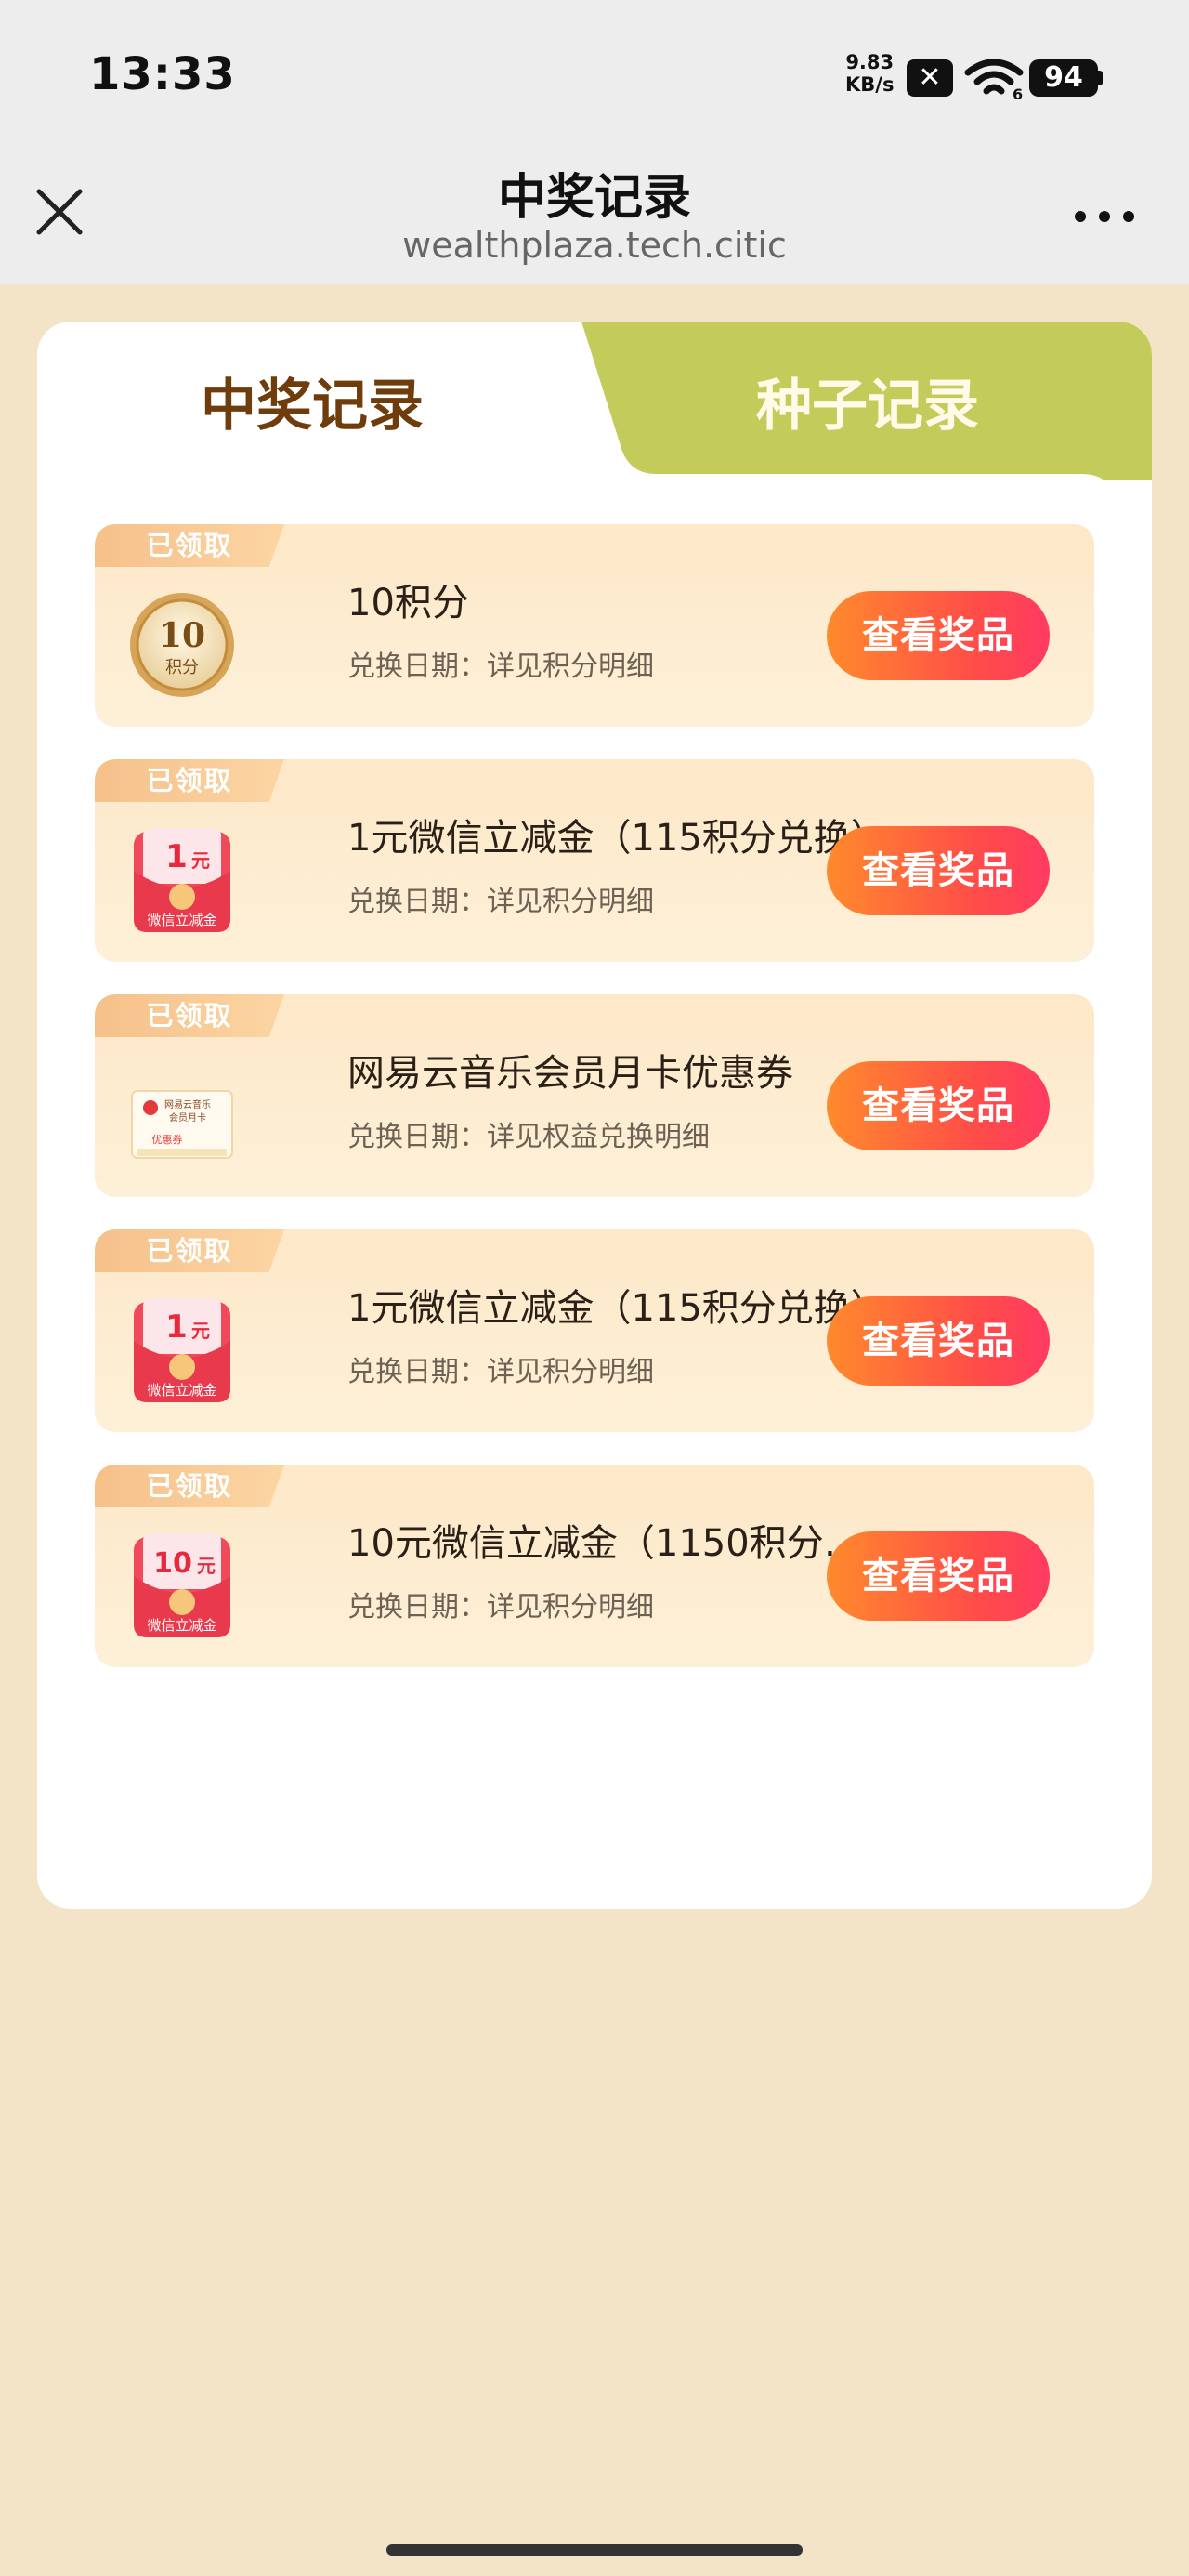  Describe the element at coordinates (594, 198) in the screenshot. I see `page-title: 中奖记录` at that location.